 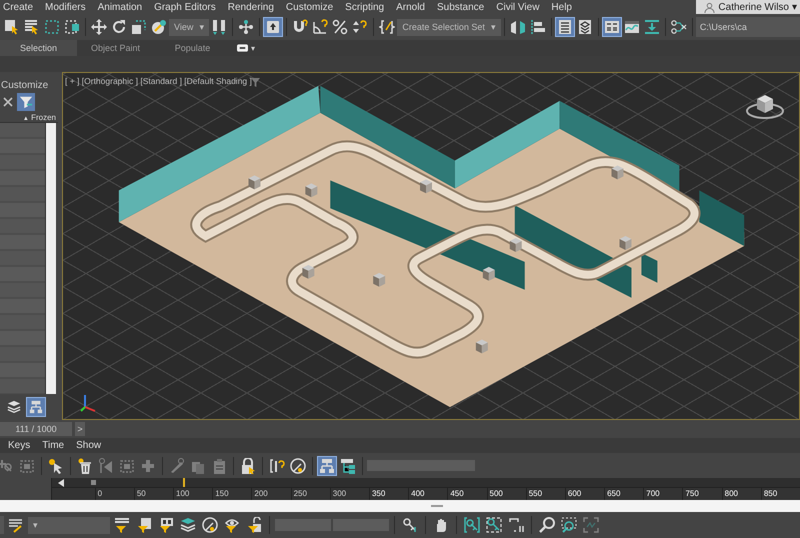 I want to click on sphere-pin-icon, so click(x=159, y=27).